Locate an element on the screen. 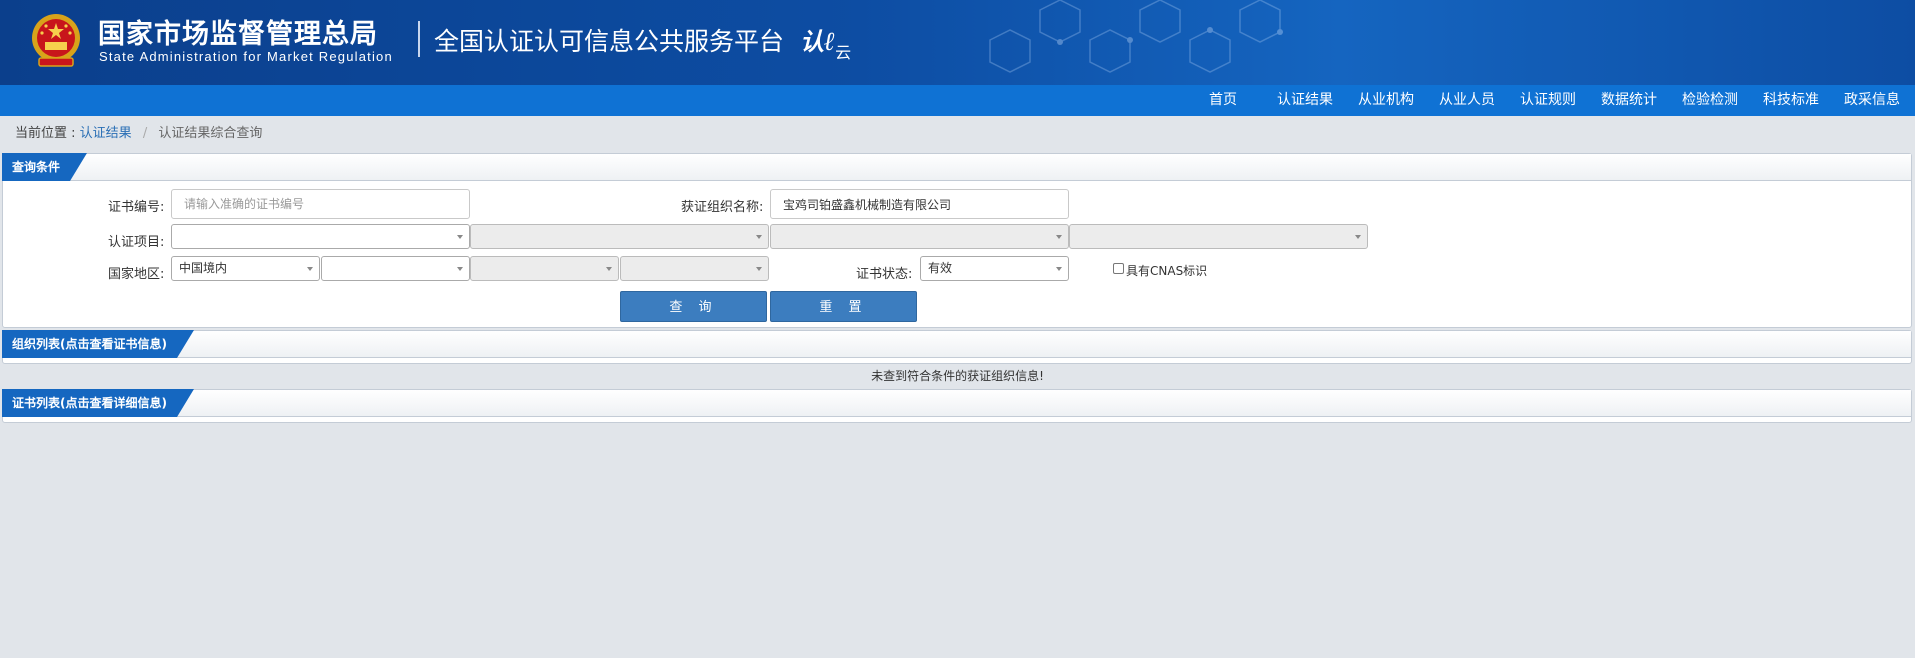 The image size is (1915, 658). org-list-panel-title: 组织列表(点击查看证书信息) is located at coordinates (98, 344).